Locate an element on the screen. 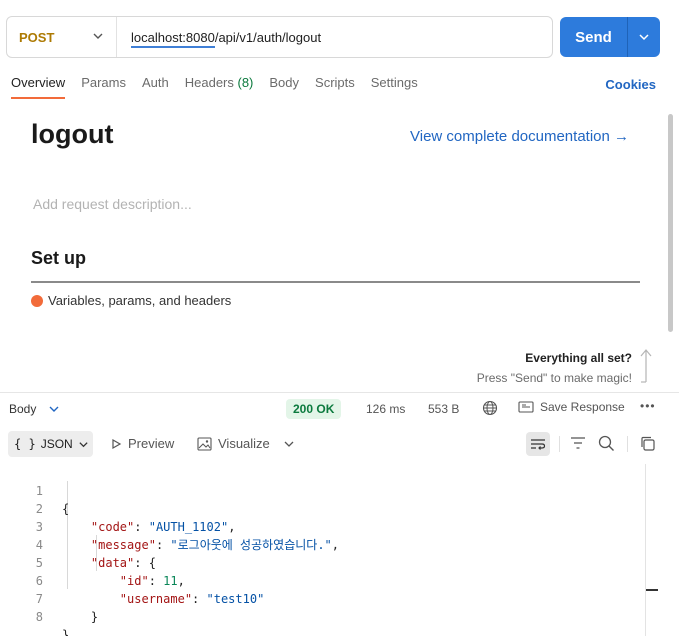 Image resolution: width=679 pixels, height=636 pixels. code-line: 4 "data": { is located at coordinates (322, 544).